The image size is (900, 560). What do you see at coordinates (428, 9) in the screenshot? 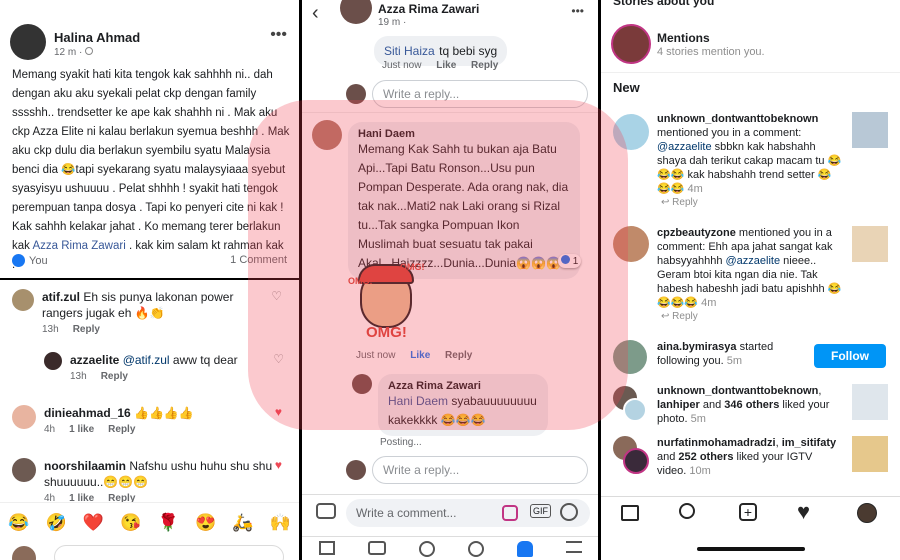
I see `author-name: Azza Rima Zawari` at bounding box center [428, 9].